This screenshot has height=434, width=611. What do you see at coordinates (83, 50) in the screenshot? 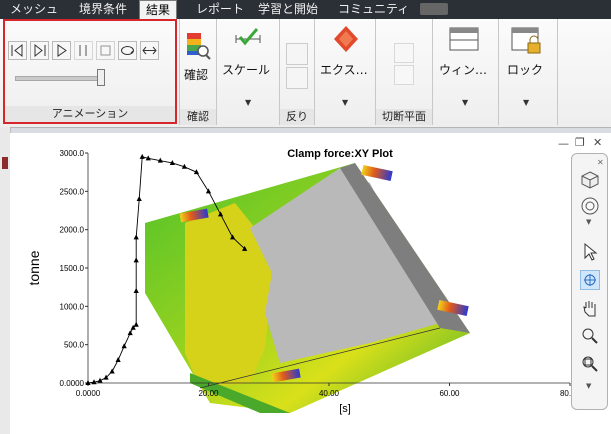
I see `pause-icon` at bounding box center [83, 50].